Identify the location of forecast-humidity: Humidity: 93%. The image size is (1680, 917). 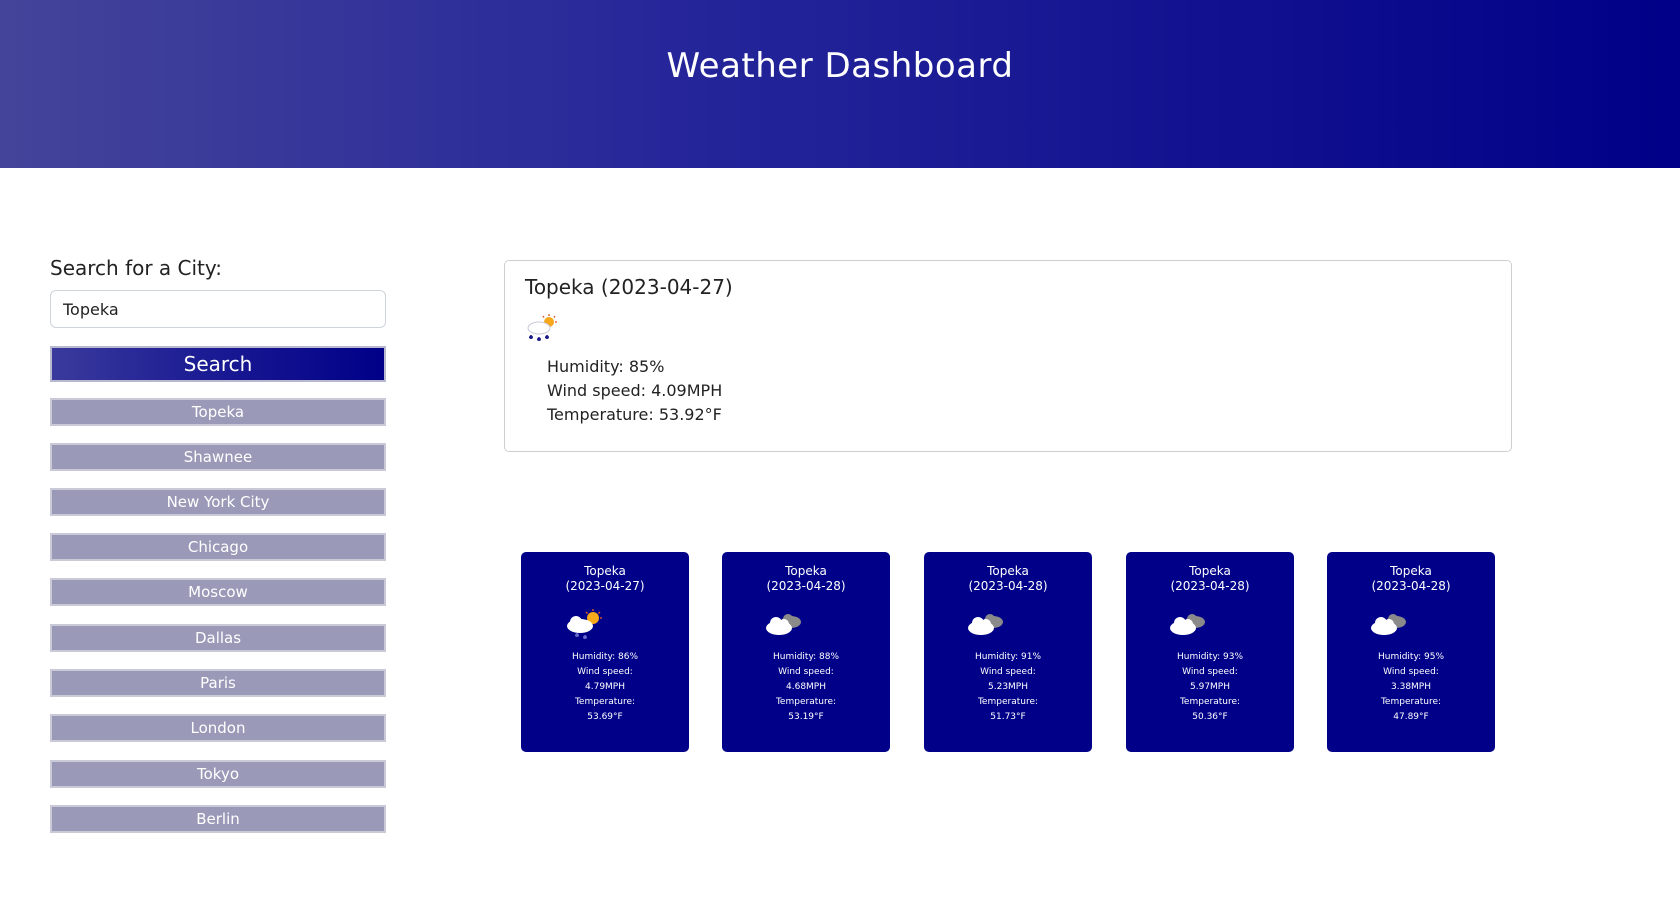
(1210, 657).